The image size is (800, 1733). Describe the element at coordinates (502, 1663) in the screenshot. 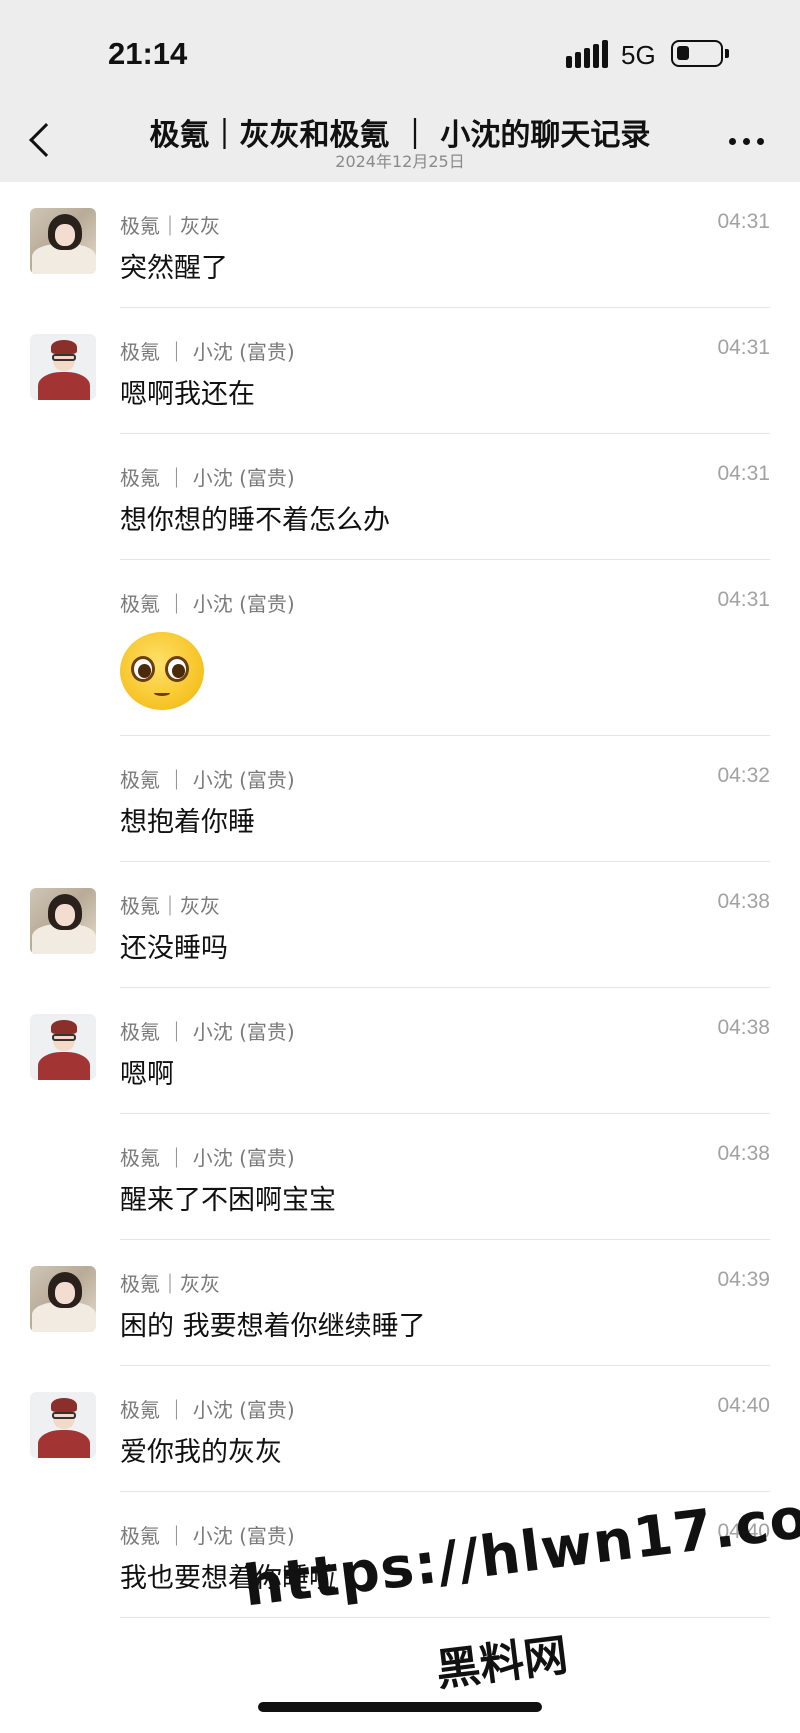

I see `watermark-site-name: 黑料网` at that location.